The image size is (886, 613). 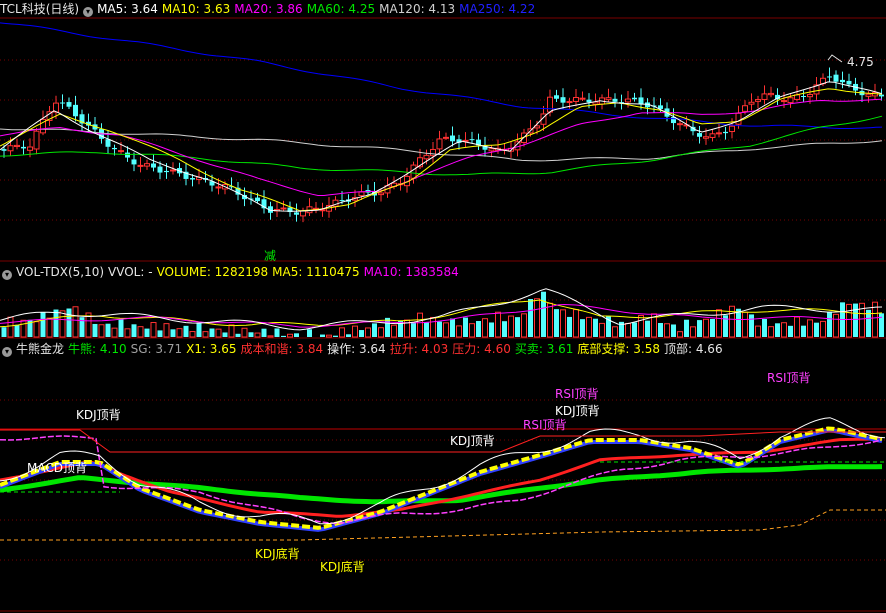 What do you see at coordinates (212, 272) in the screenshot?
I see `volume-readout: VOLUME: 1282198` at bounding box center [212, 272].